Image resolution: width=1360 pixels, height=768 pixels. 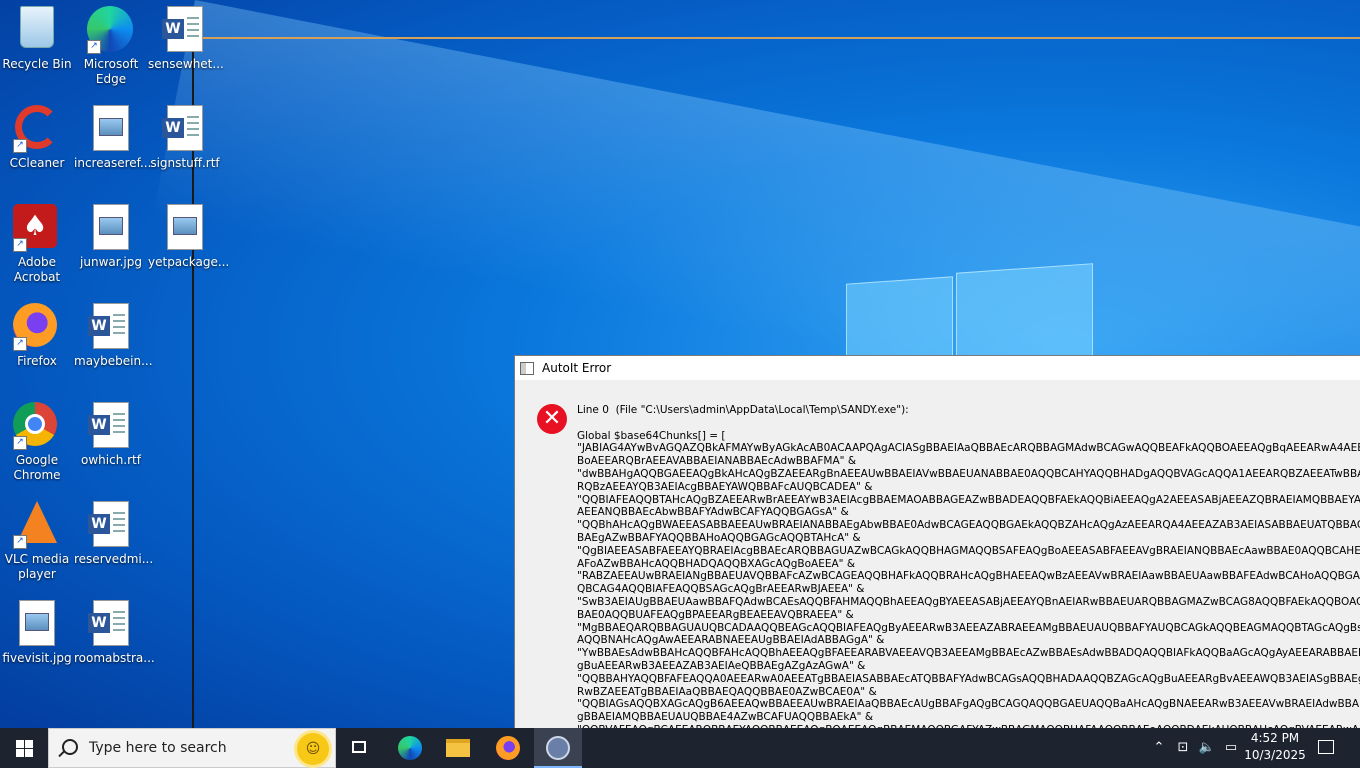 I want to click on vlc-icon: ↗, so click(x=37, y=525).